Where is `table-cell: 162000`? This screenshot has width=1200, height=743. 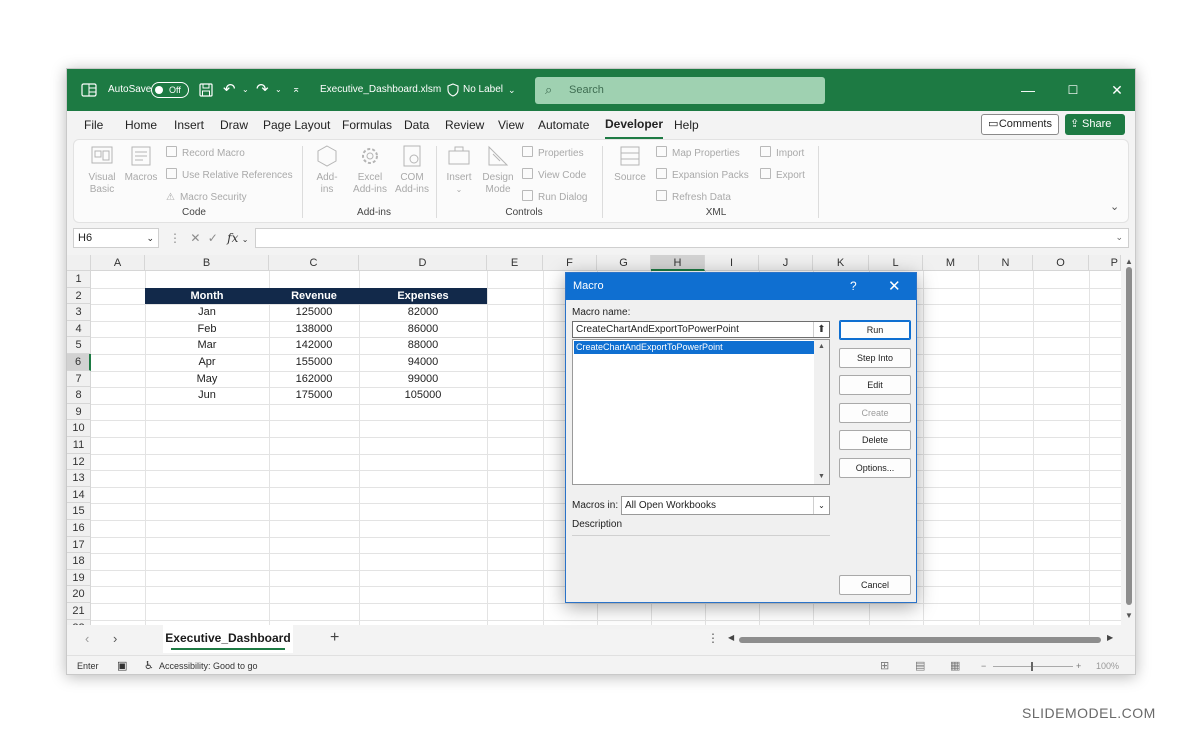
table-cell: 162000 is located at coordinates (314, 379).